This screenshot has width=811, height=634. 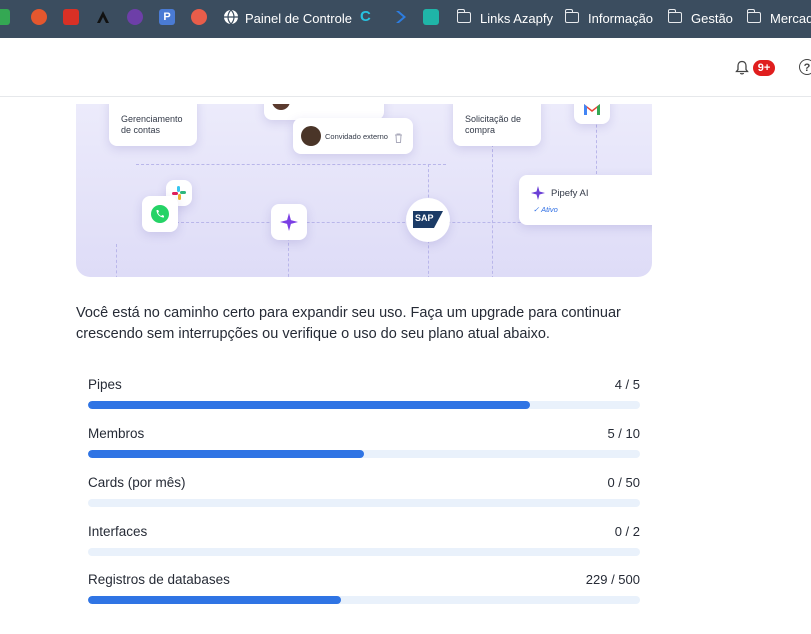 I want to click on bookmark-favicon-6: P, so click(x=167, y=17).